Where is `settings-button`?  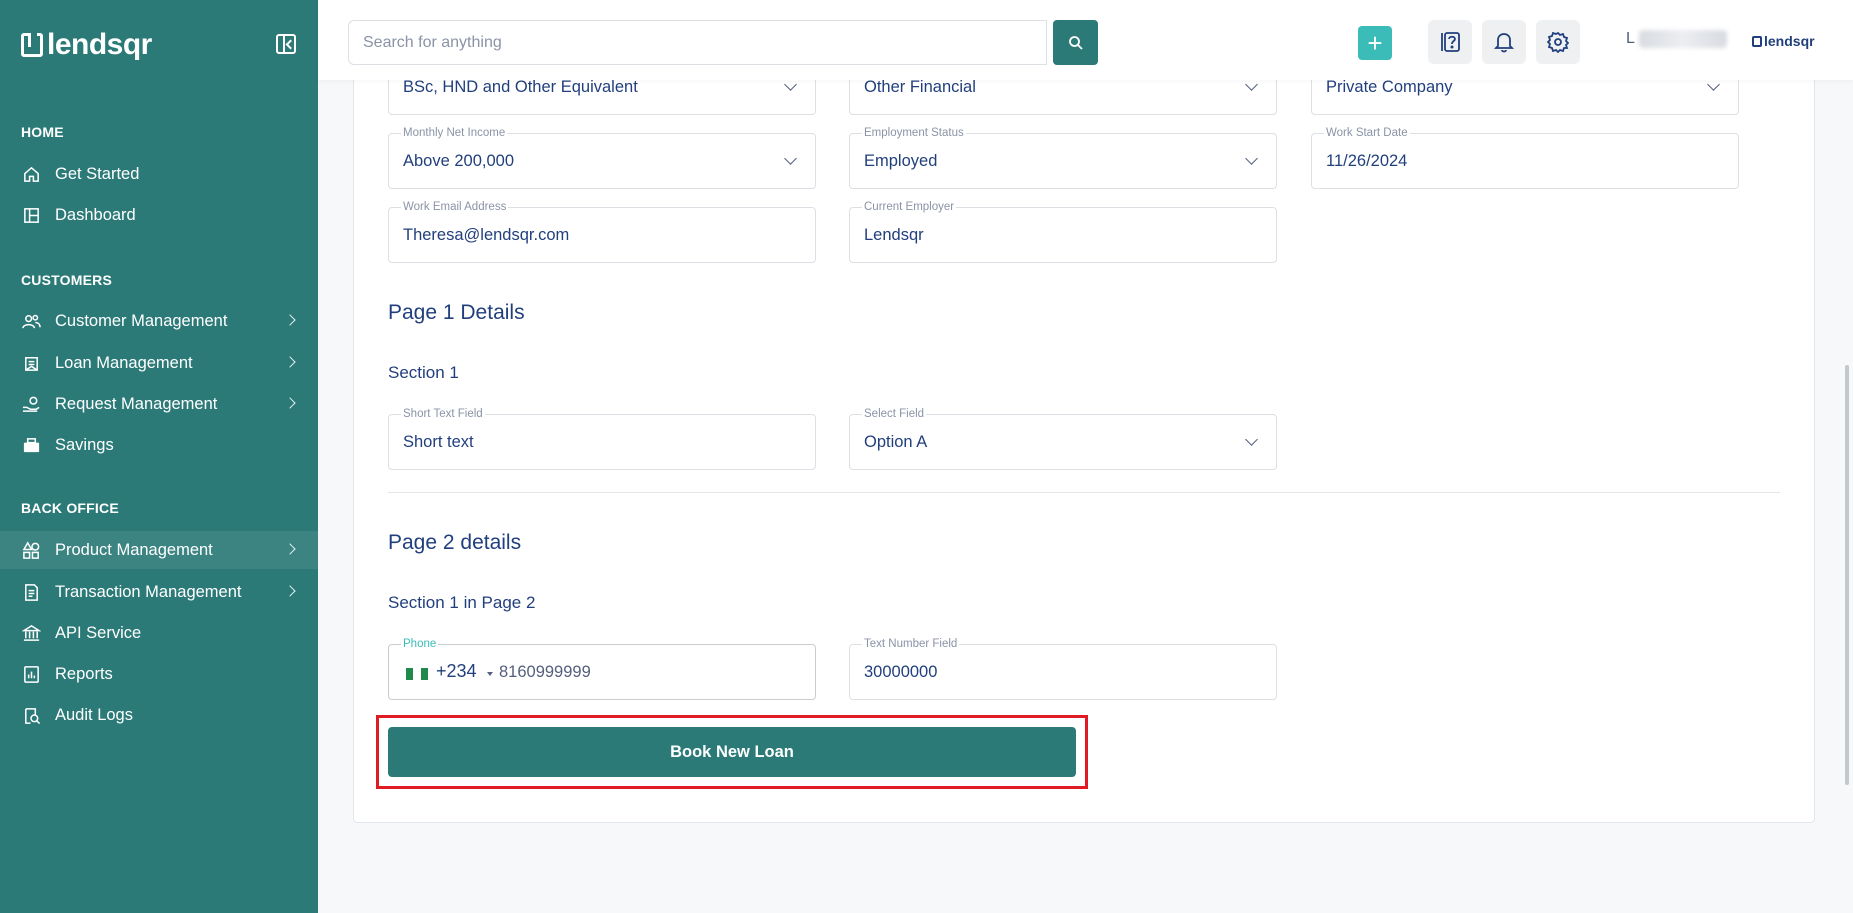 settings-button is located at coordinates (1558, 42).